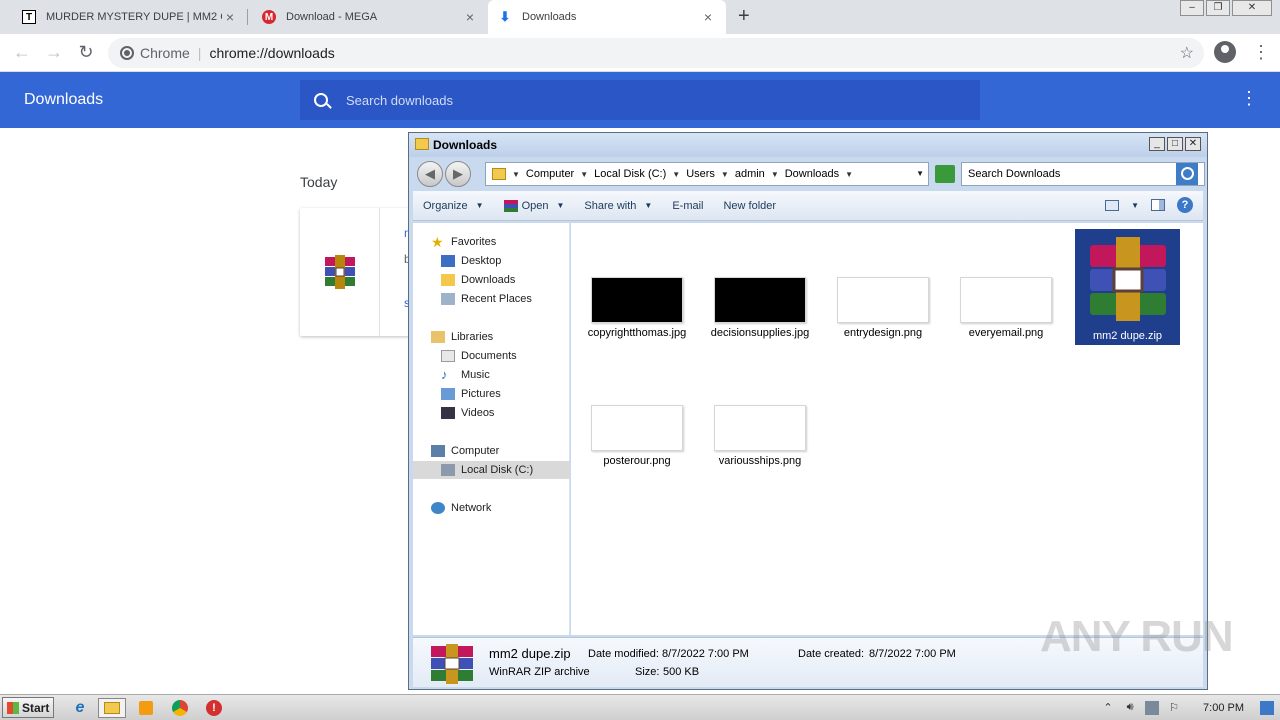 The height and width of the screenshot is (720, 1280). What do you see at coordinates (491, 470) in the screenshot?
I see `nav-local-disk: Local Disk (C:)` at bounding box center [491, 470].